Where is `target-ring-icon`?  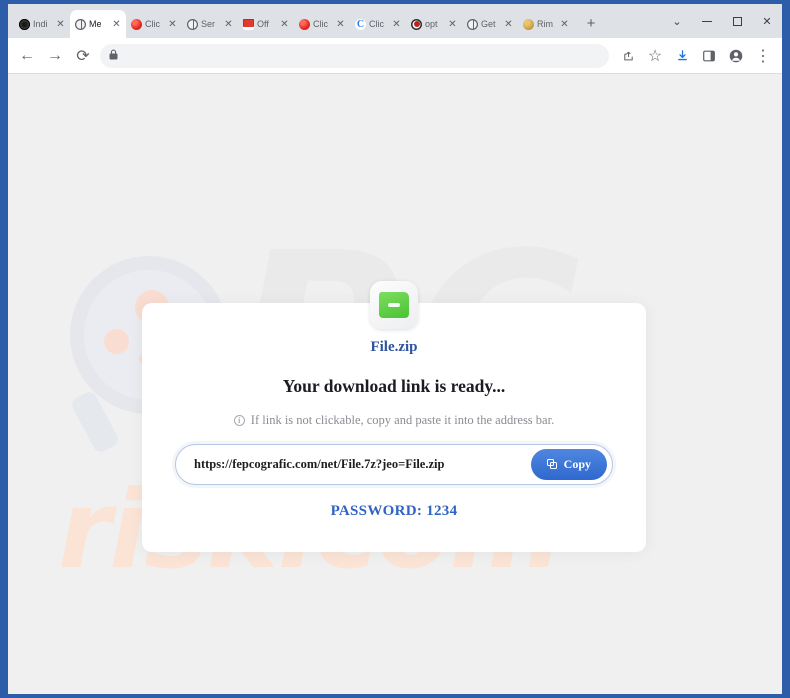
target-ring-icon is located at coordinates (416, 24).